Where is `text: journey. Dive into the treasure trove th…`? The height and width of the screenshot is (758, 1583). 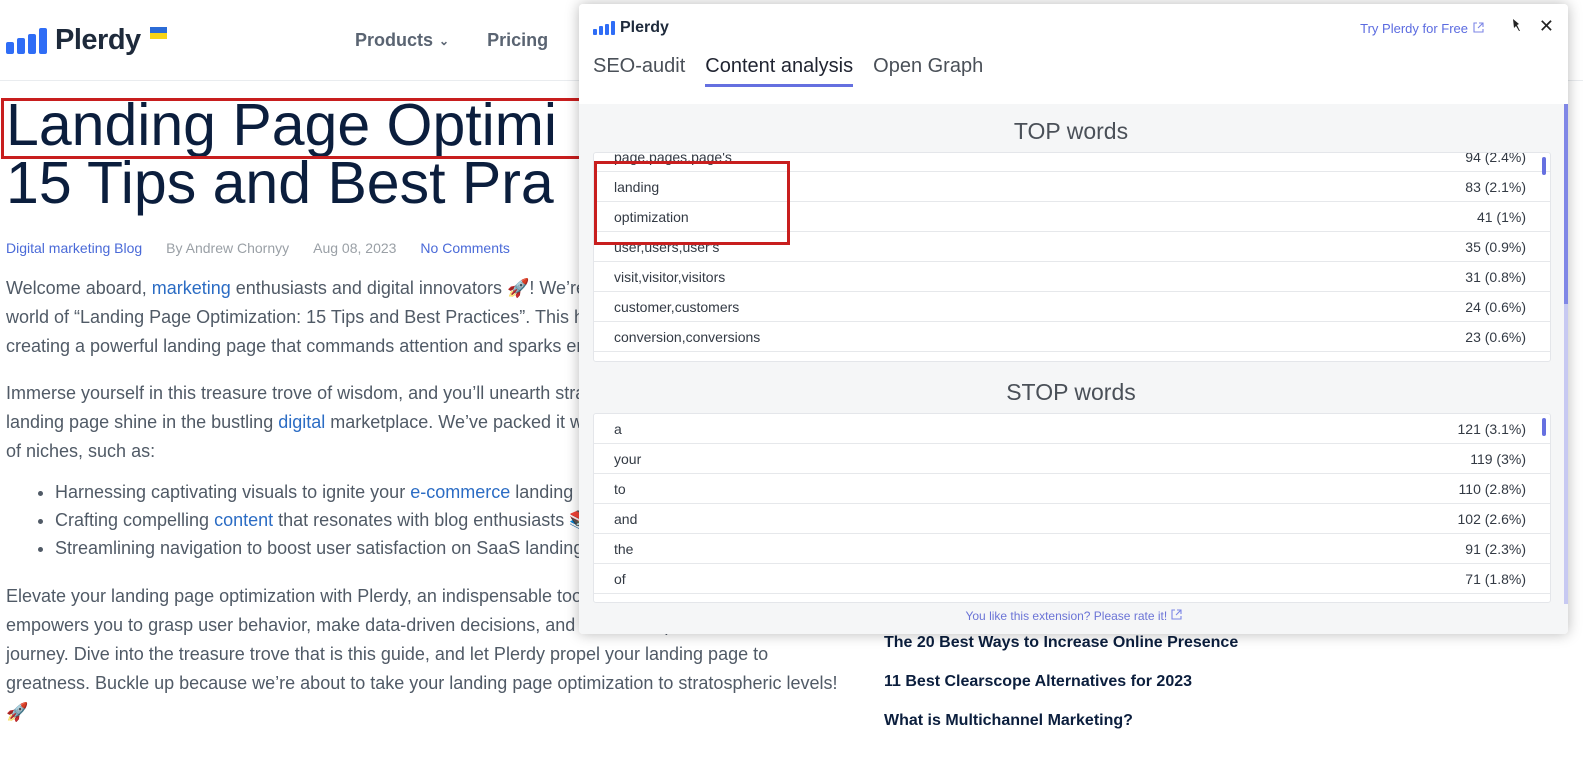 text: journey. Dive into the treasure trove th… is located at coordinates (387, 654).